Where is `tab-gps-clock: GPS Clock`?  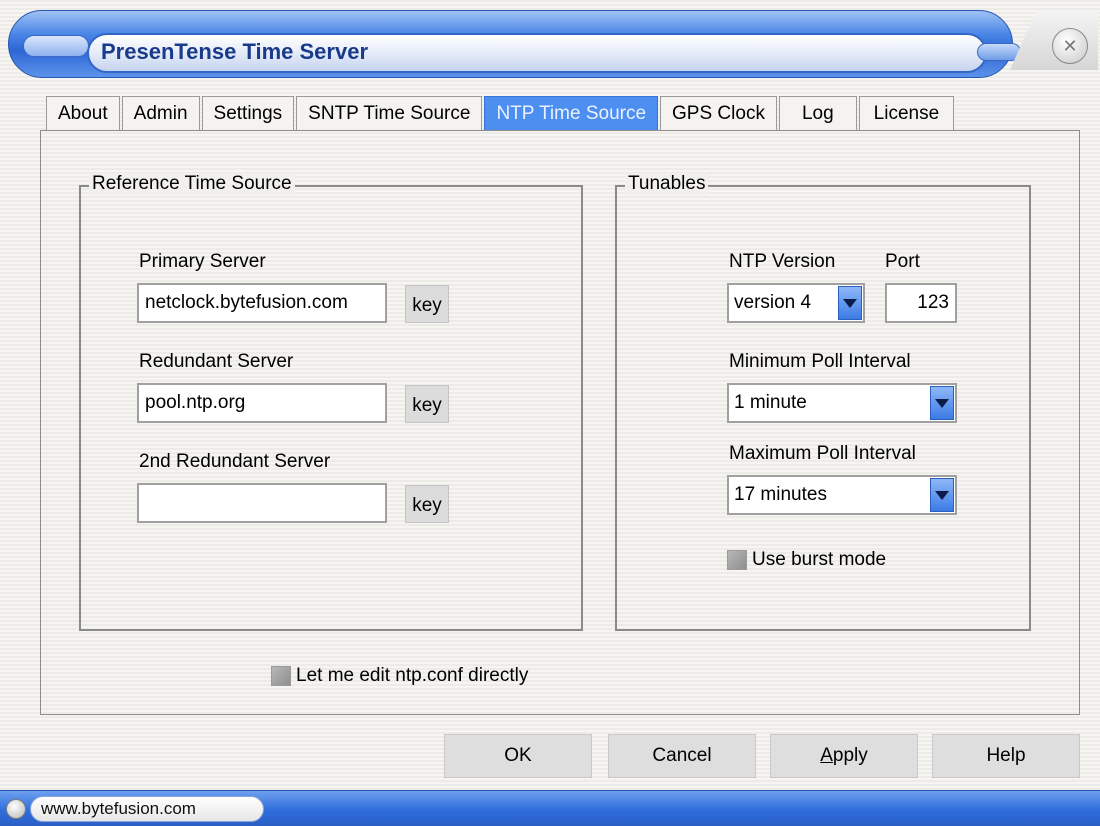
tab-gps-clock: GPS Clock is located at coordinates (718, 113).